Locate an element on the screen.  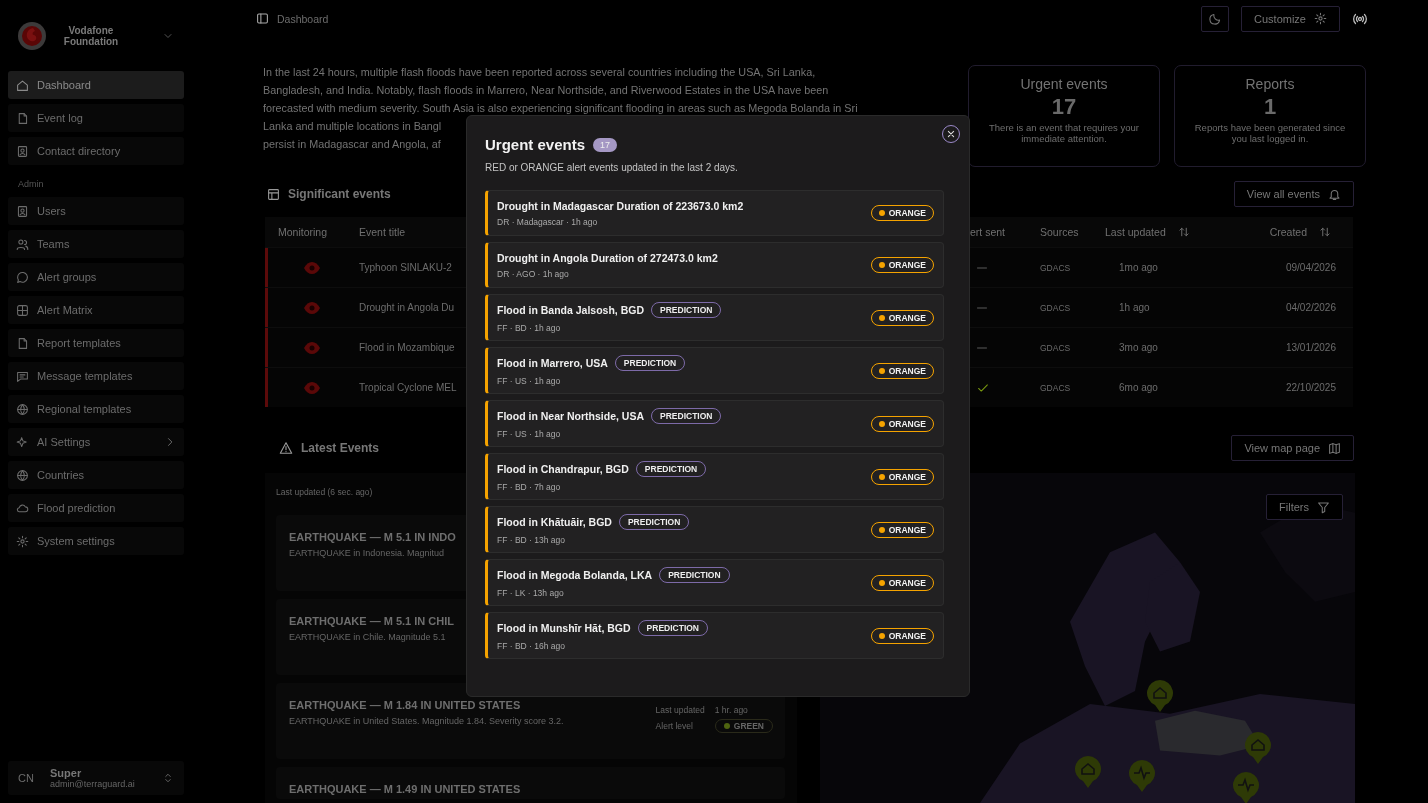
filters-button: Filters is located at coordinates (1304, 507).